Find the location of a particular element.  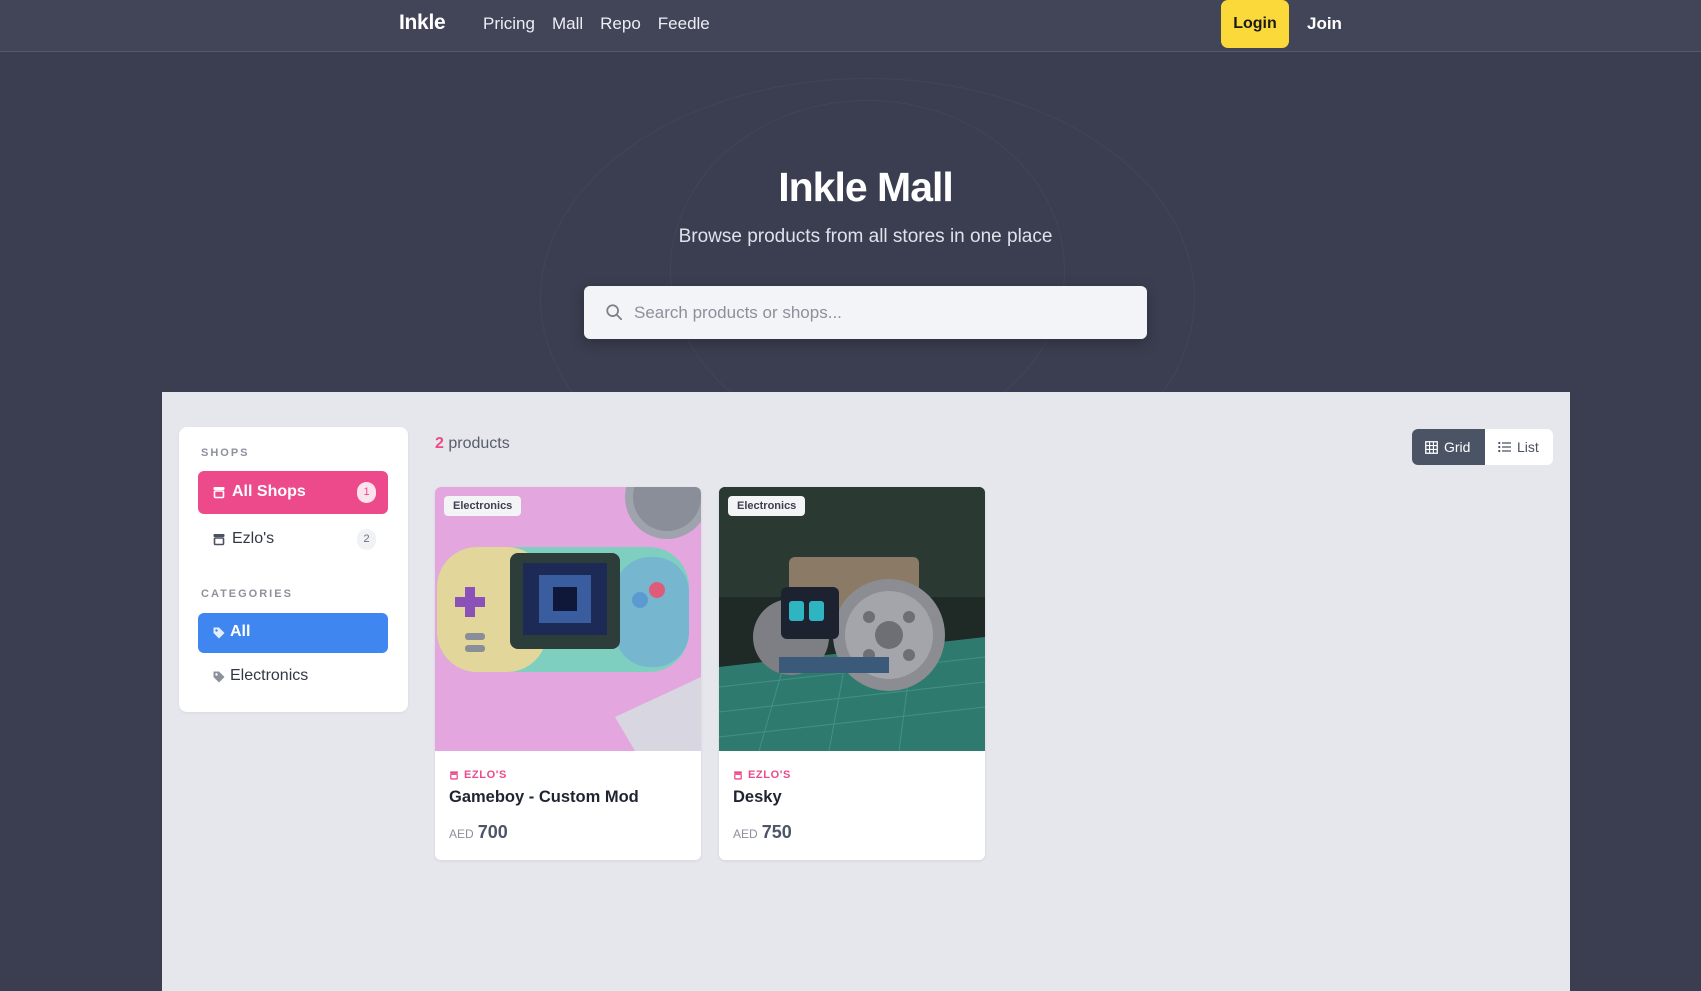

list-view-label: List is located at coordinates (1528, 447).